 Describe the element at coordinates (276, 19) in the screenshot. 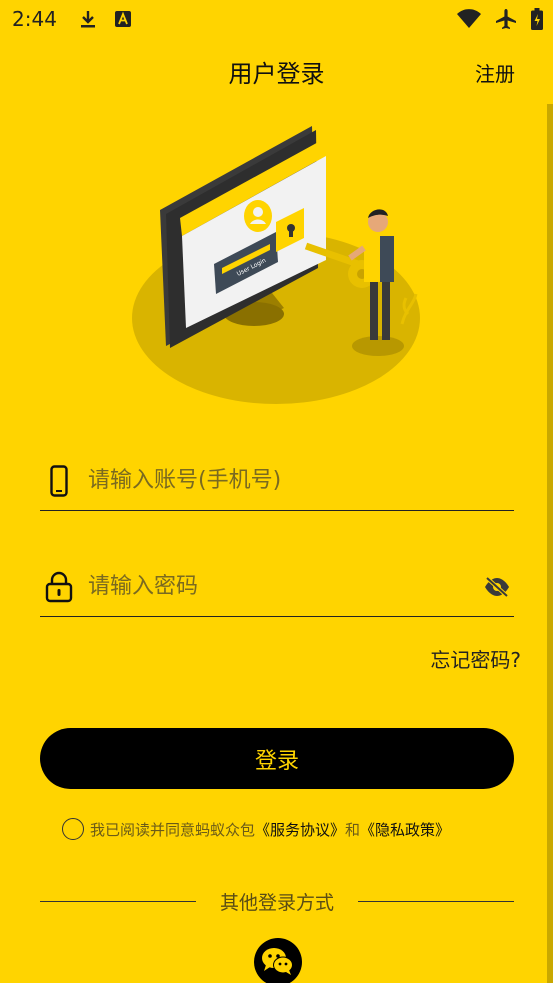

I see `status-bar: 2:44` at that location.